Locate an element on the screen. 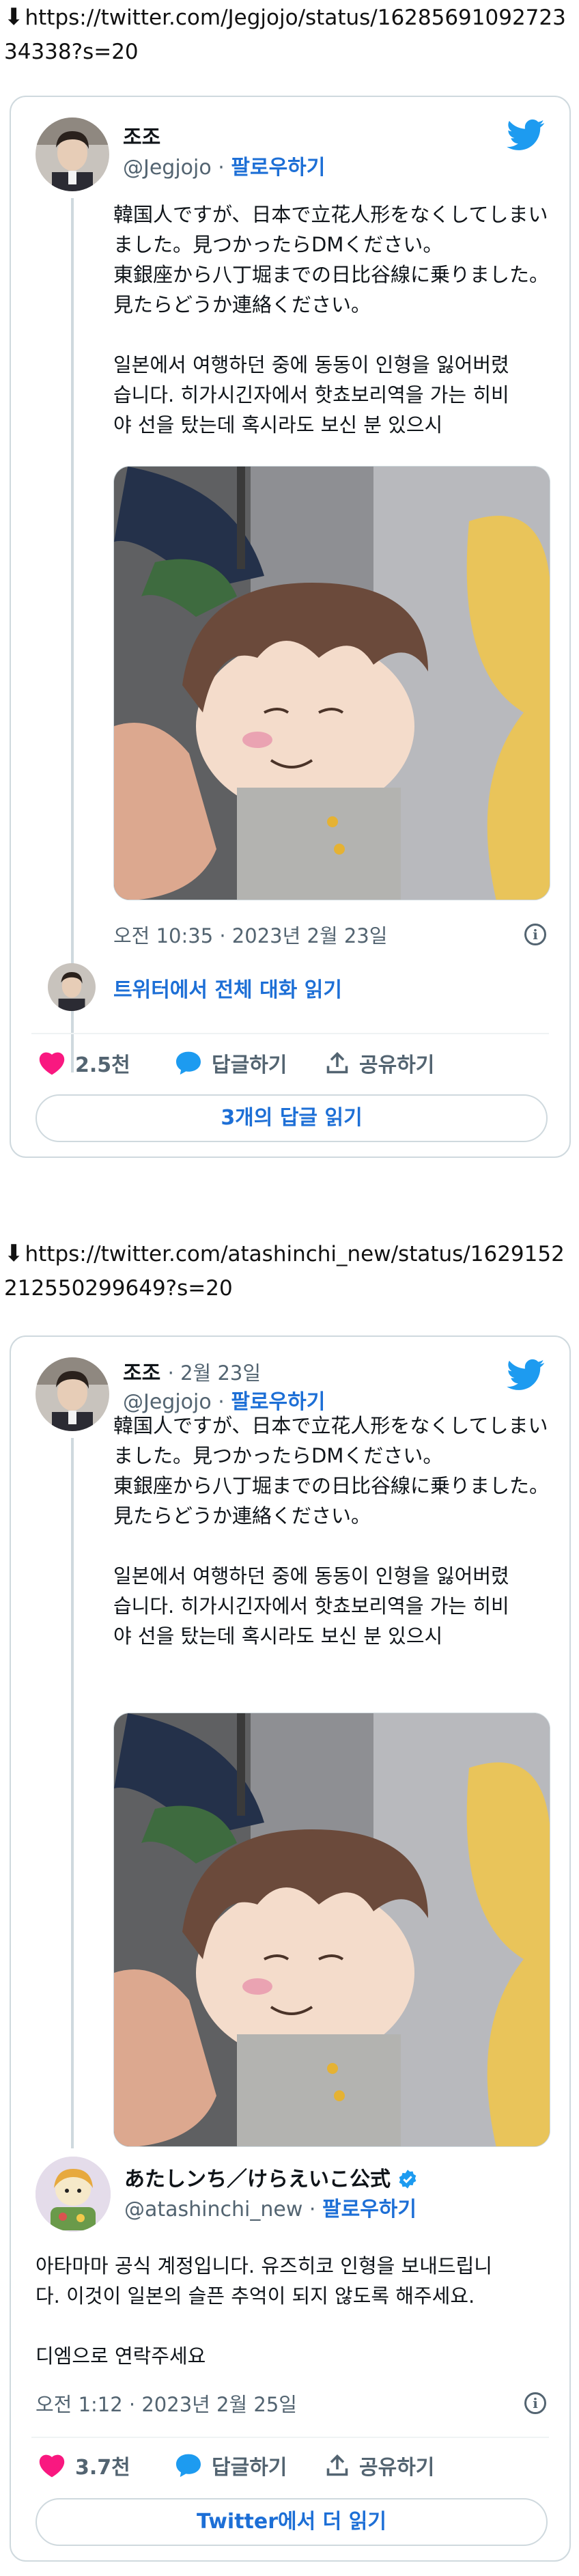  like-button: 2.5천 is located at coordinates (84, 1063).